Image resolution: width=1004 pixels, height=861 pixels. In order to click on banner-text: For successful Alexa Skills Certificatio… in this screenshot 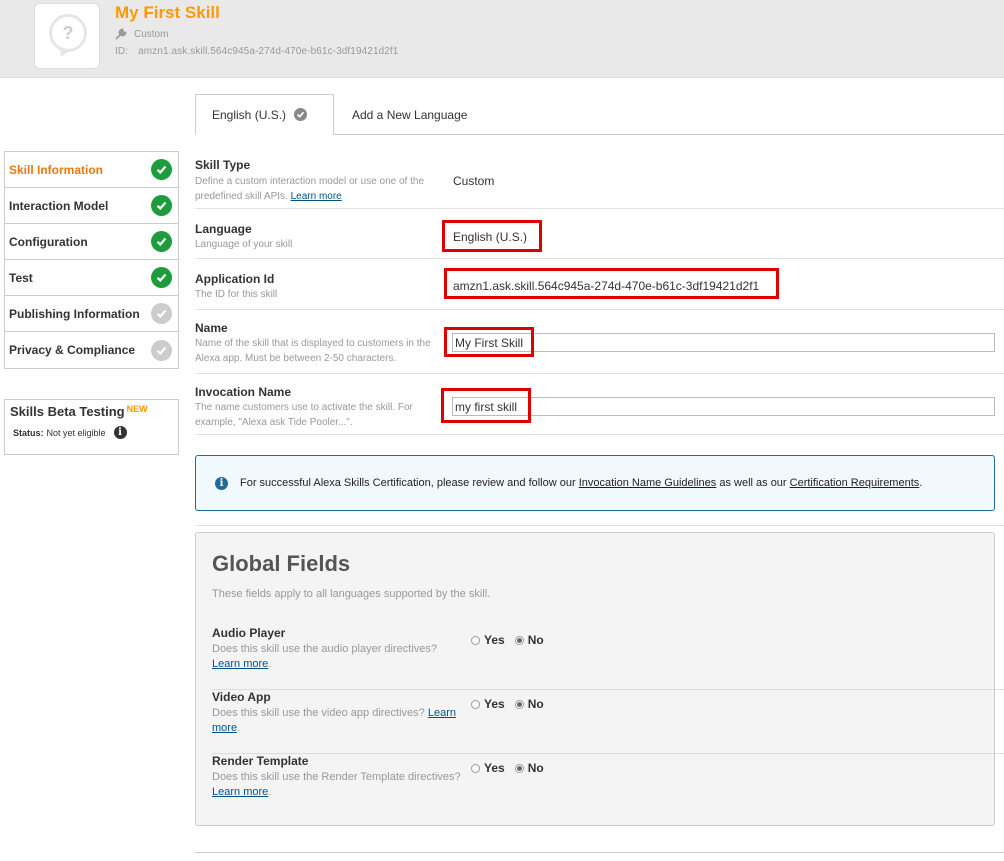, I will do `click(581, 483)`.